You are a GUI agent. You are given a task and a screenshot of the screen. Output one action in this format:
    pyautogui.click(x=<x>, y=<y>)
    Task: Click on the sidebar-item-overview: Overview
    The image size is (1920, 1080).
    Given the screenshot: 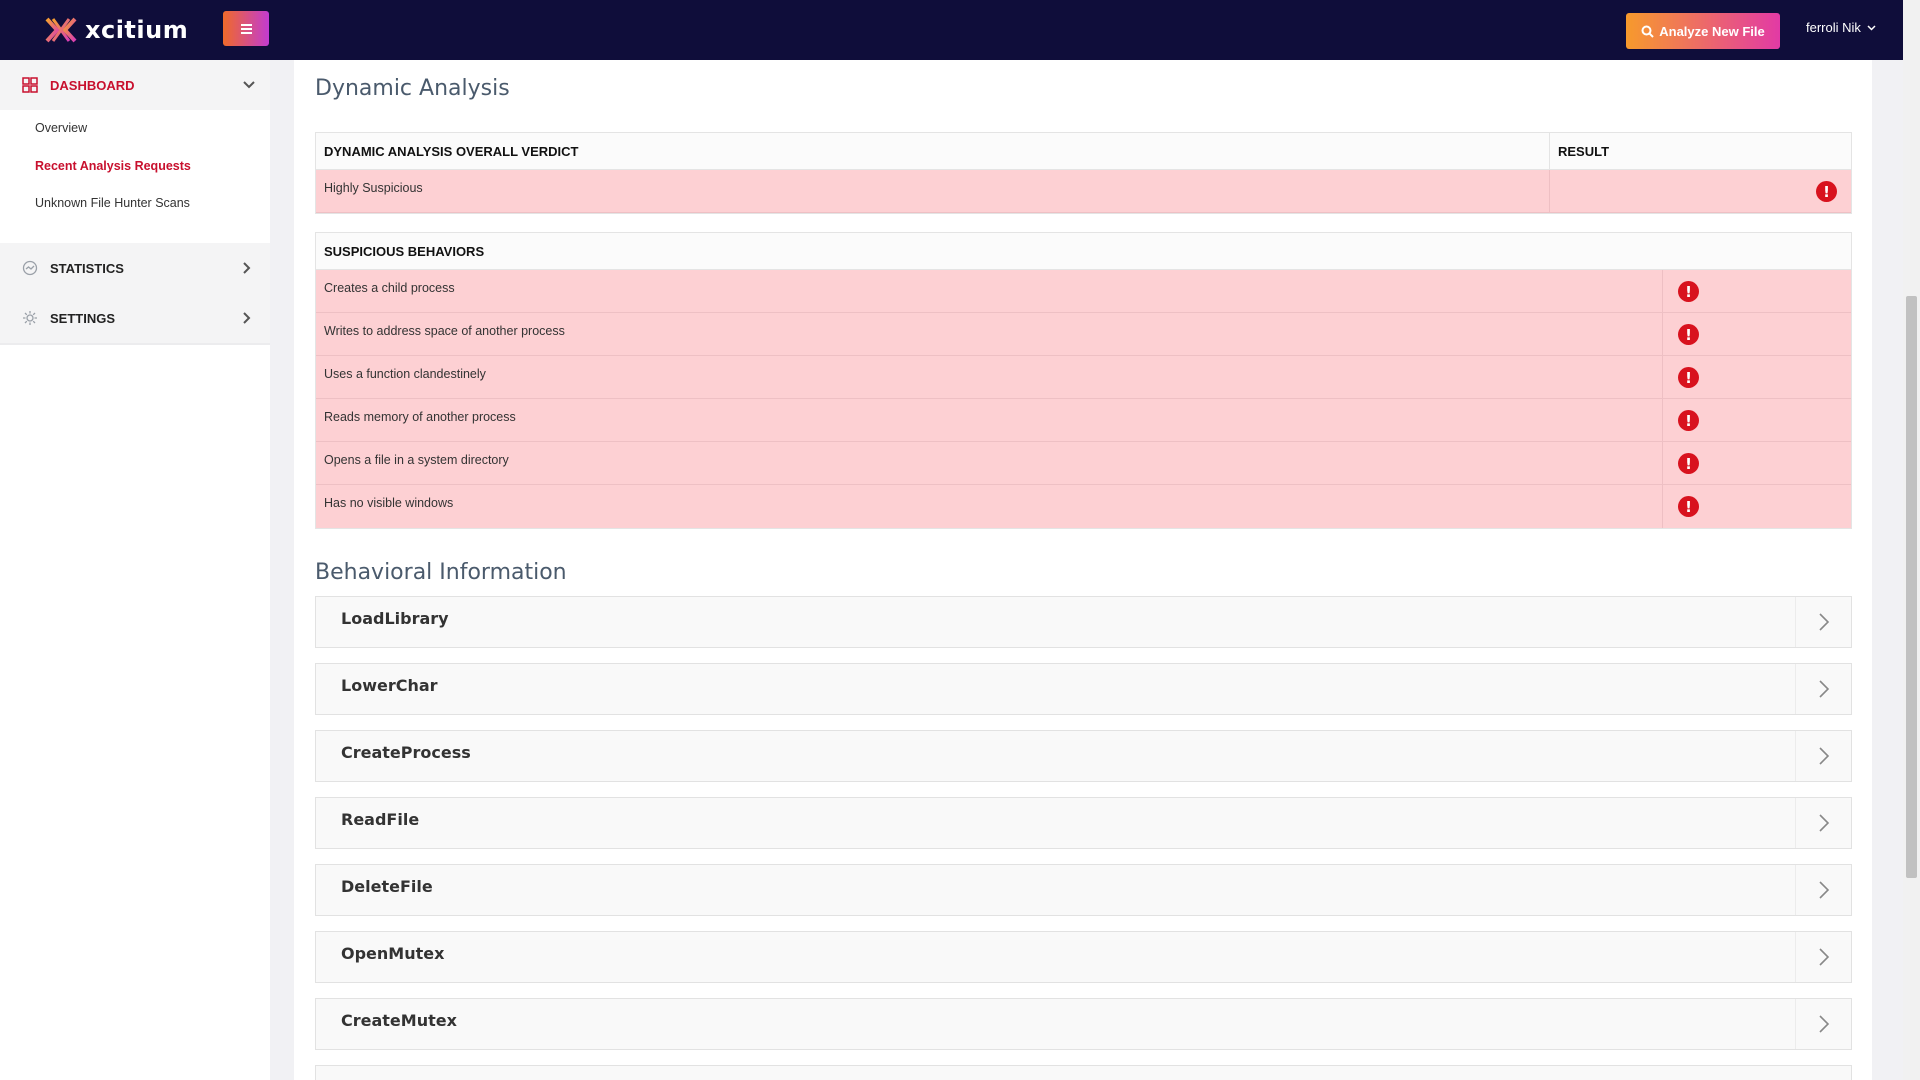 What is the action you would take?
    pyautogui.click(x=61, y=128)
    